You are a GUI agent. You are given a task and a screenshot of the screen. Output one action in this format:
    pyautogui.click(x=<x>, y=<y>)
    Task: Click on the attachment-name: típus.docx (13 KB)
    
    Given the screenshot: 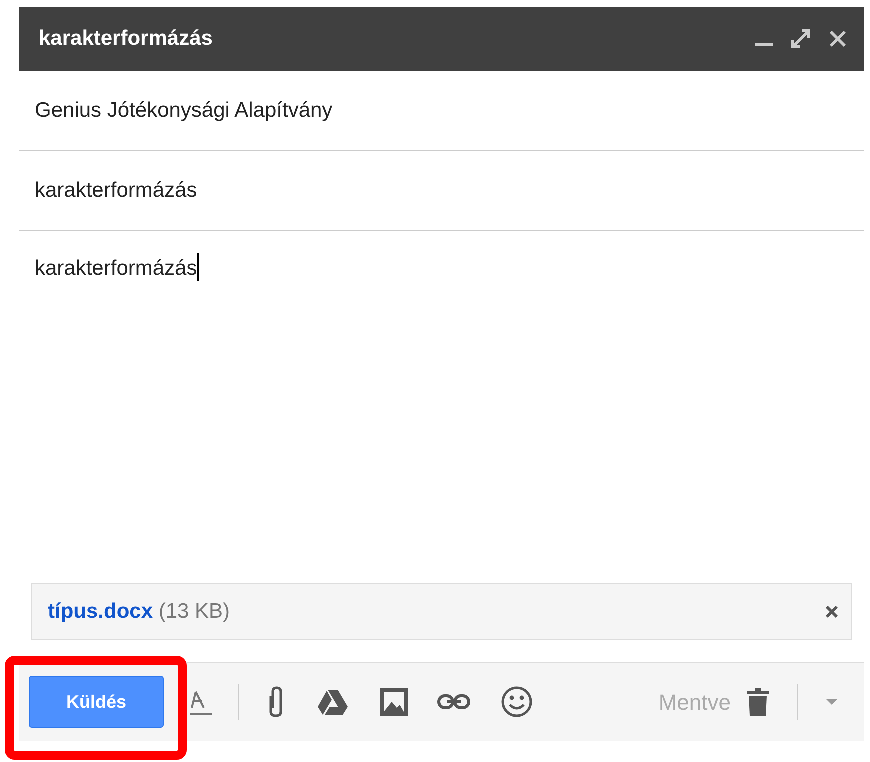 What is the action you would take?
    pyautogui.click(x=140, y=611)
    